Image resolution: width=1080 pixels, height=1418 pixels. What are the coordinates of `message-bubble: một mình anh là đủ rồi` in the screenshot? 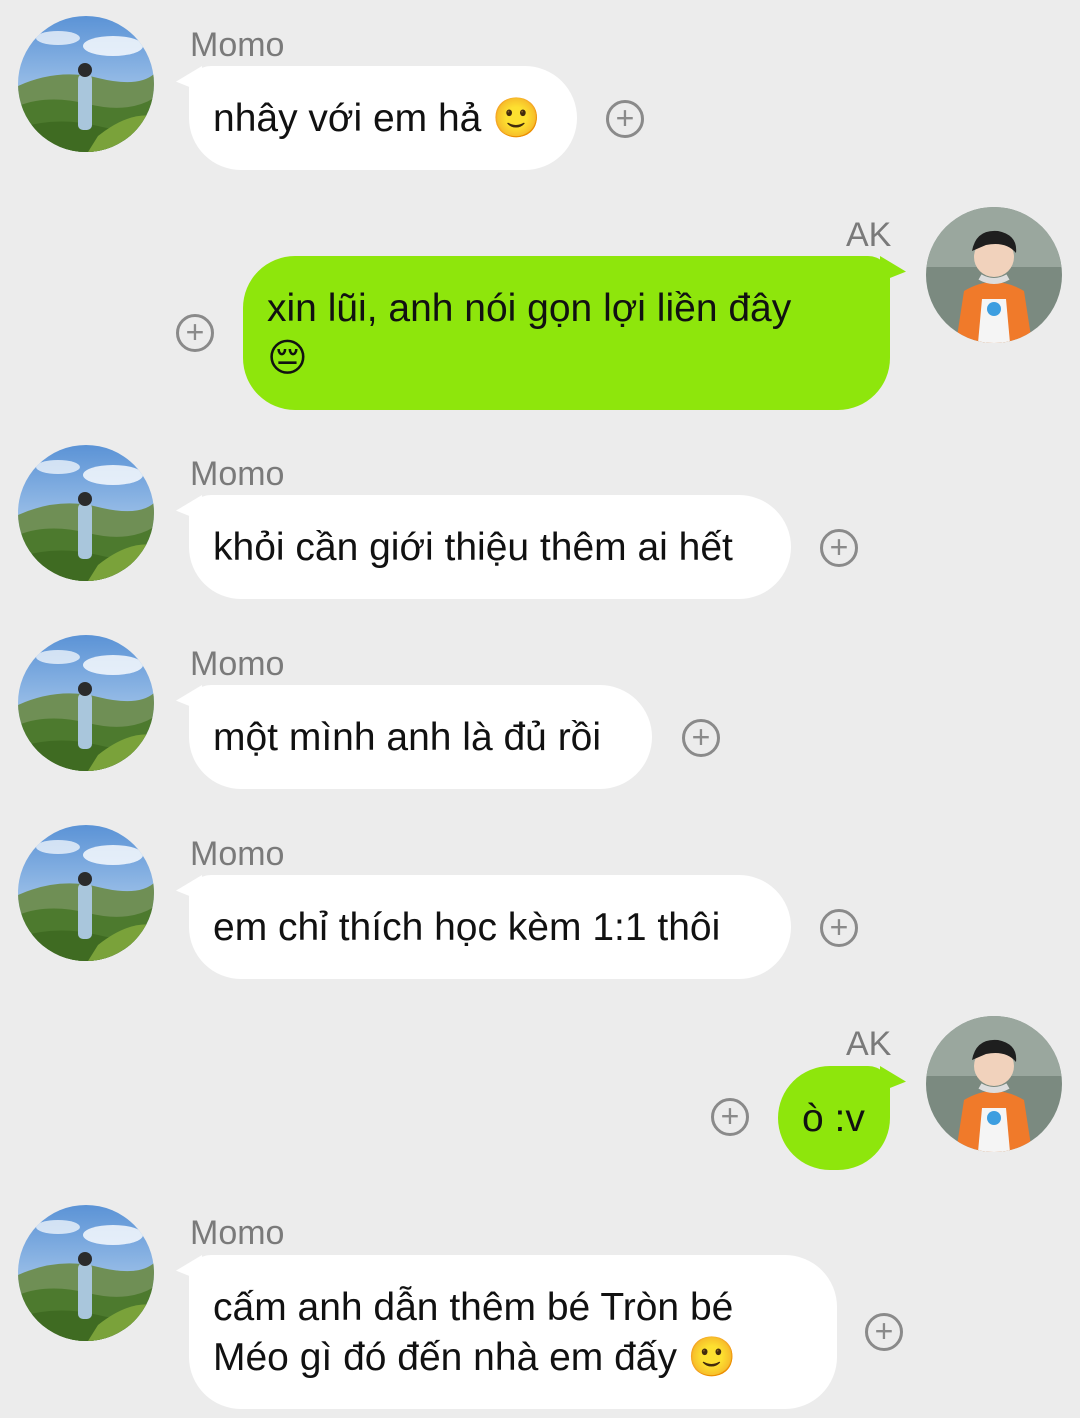 It's located at (420, 737).